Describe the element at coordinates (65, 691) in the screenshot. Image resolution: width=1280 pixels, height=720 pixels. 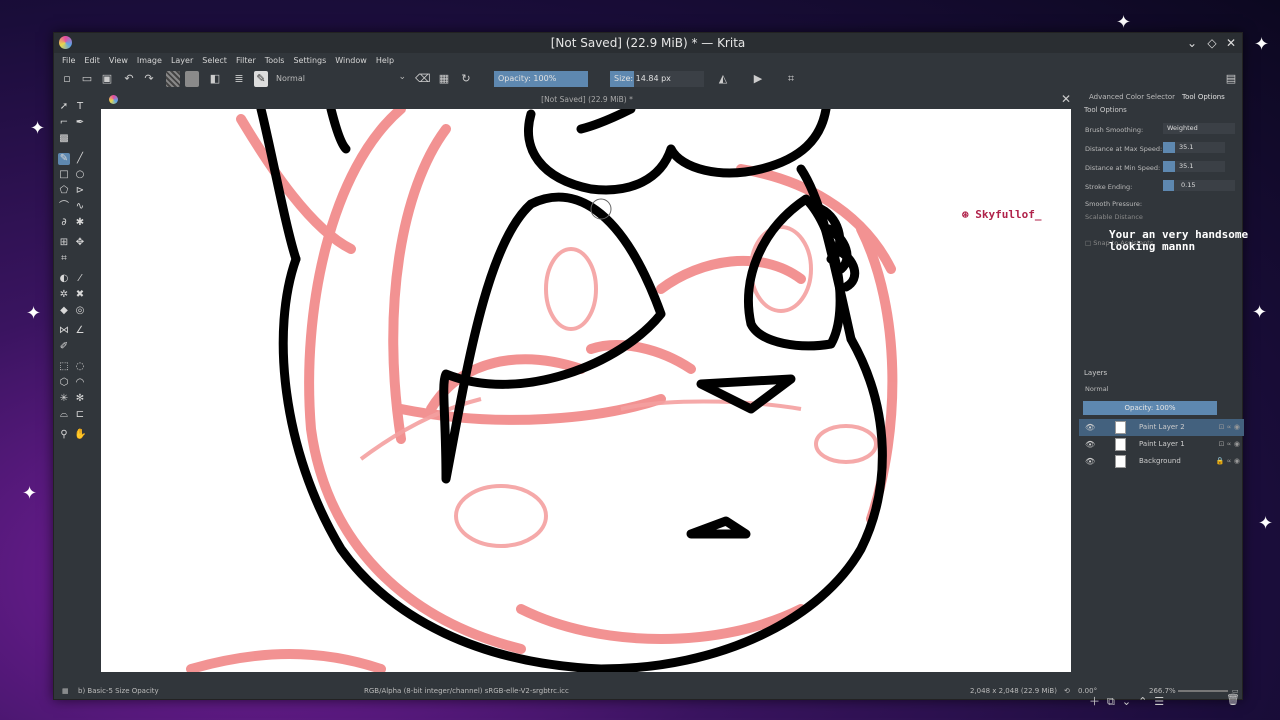
I see `brush-status-icon: ▦` at that location.